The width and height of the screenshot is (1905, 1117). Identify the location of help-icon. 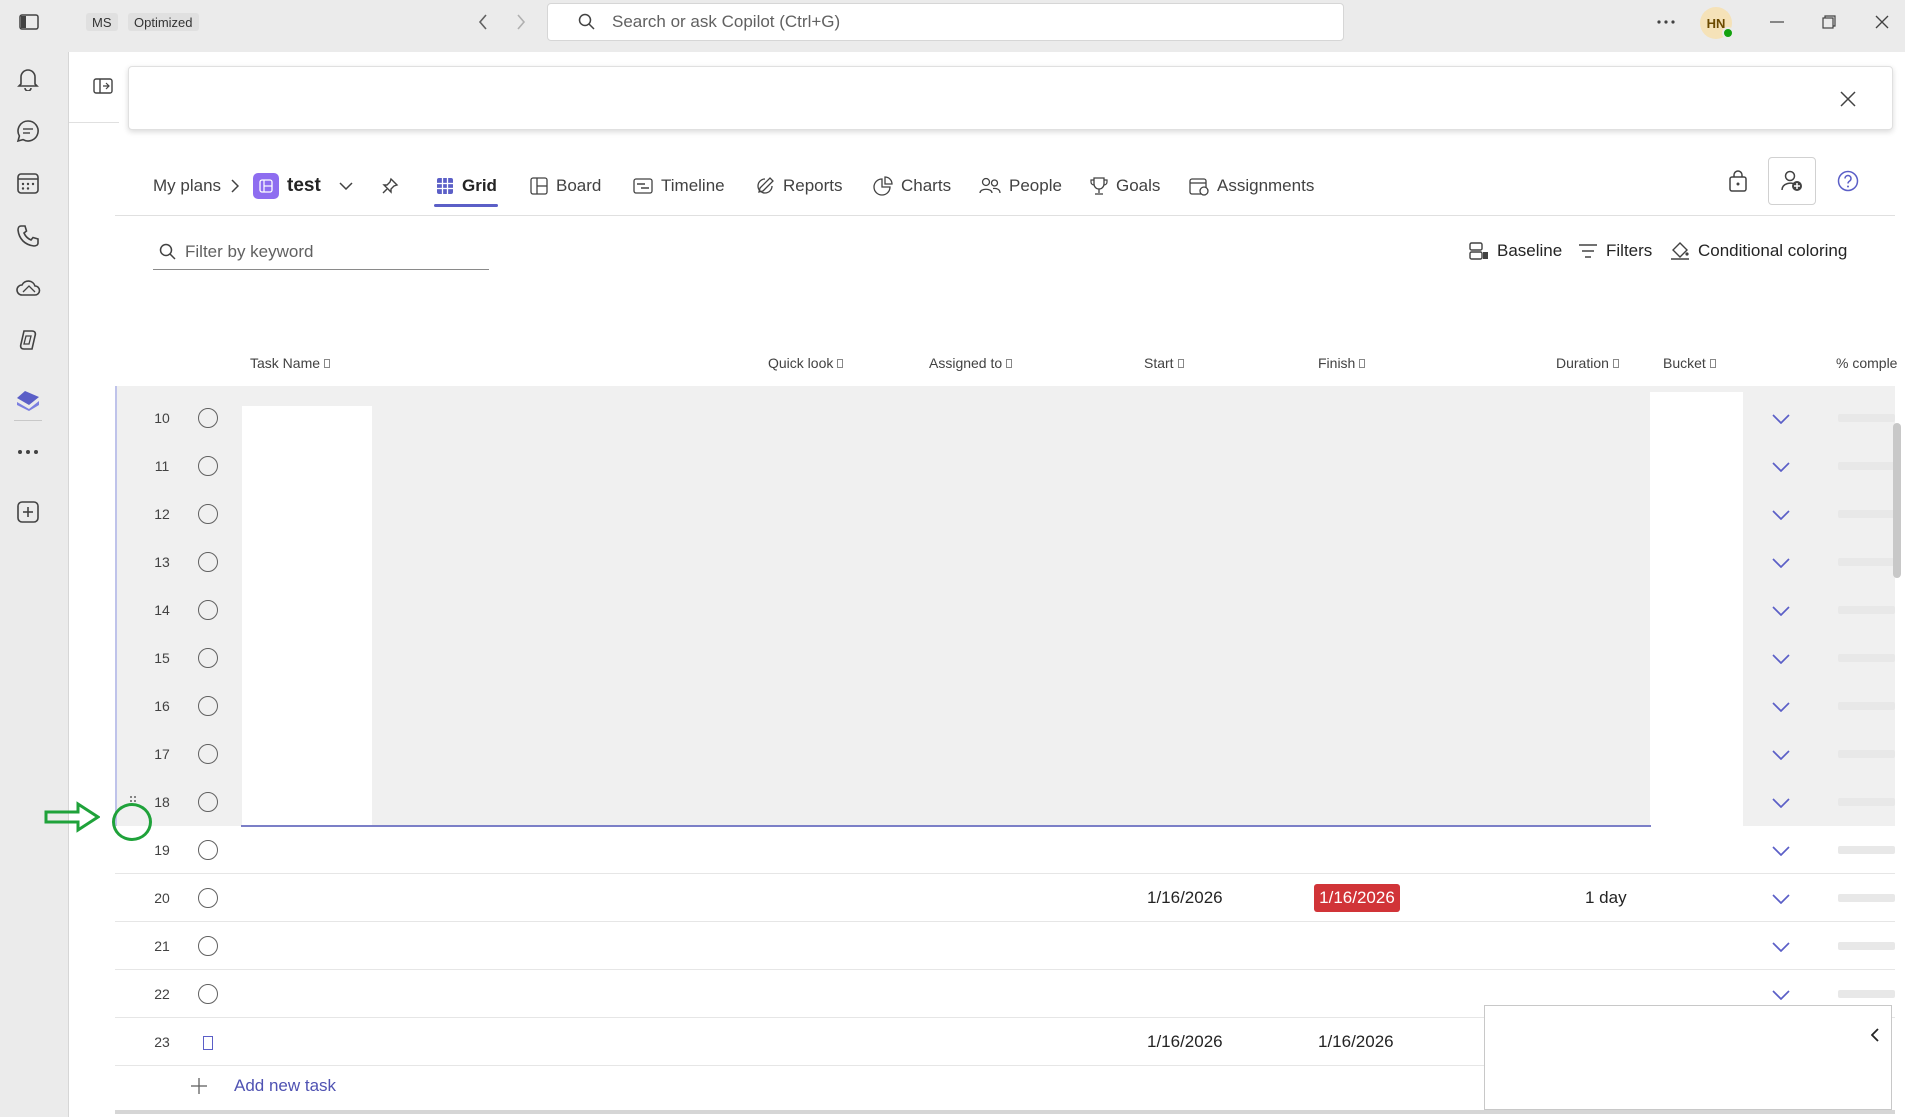
(1848, 183).